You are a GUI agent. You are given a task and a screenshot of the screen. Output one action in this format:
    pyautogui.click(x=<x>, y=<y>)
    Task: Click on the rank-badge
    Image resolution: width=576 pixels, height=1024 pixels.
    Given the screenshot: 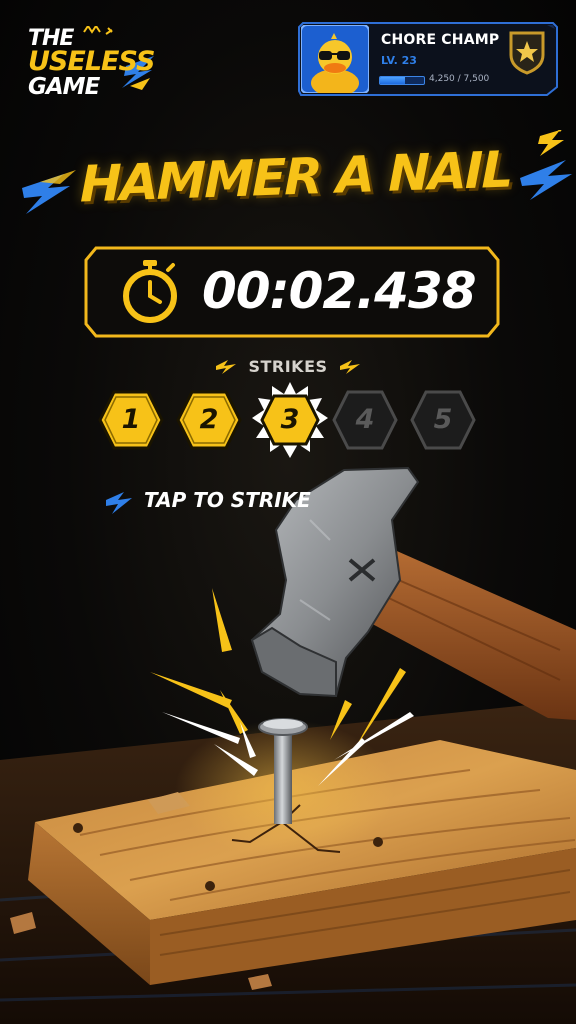 What is the action you would take?
    pyautogui.click(x=527, y=52)
    